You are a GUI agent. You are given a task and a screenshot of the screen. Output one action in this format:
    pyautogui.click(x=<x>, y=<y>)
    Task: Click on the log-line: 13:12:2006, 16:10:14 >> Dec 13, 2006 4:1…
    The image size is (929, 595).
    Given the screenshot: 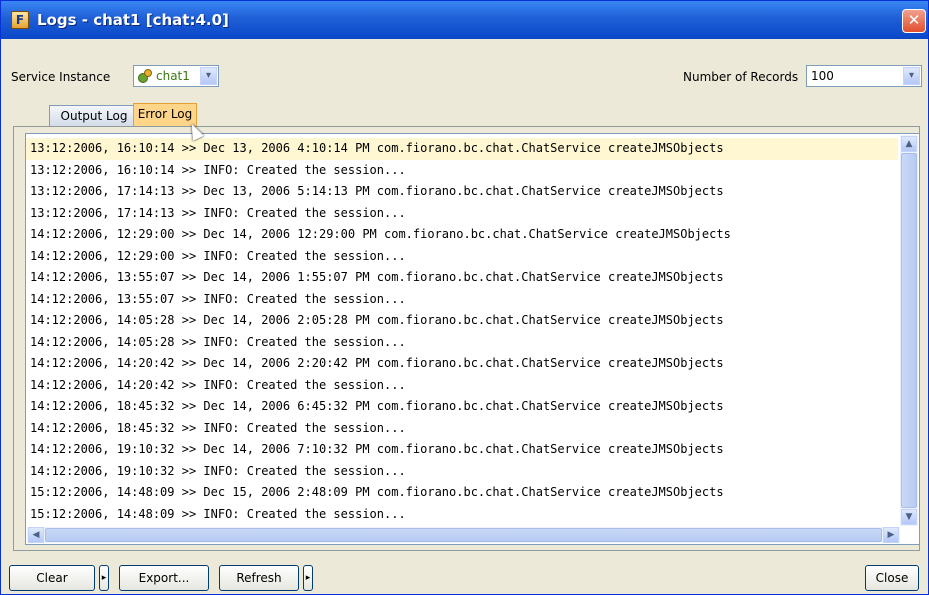 What is the action you would take?
    pyautogui.click(x=462, y=149)
    